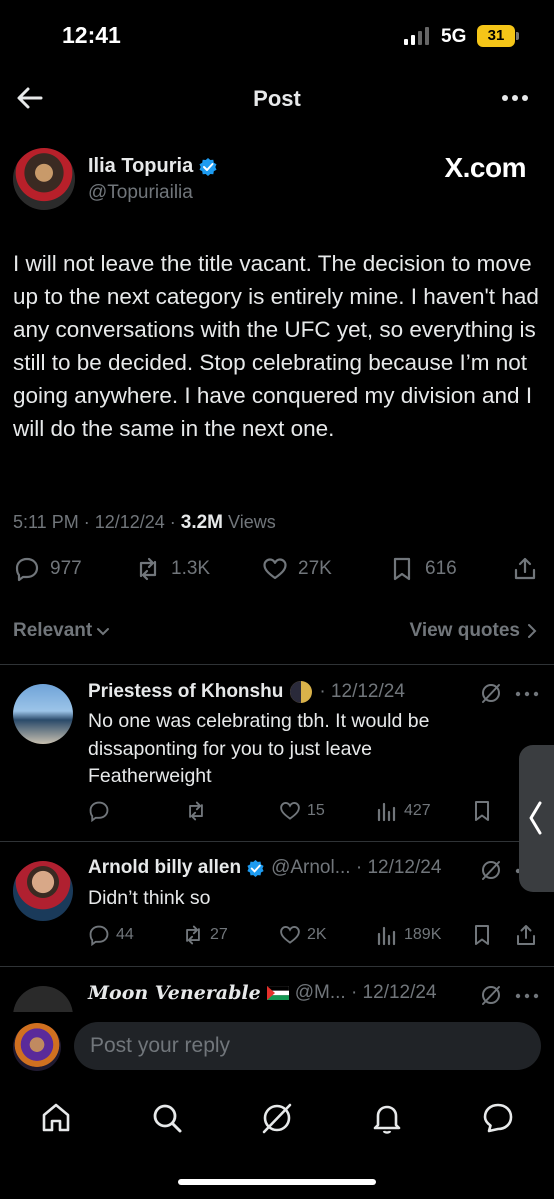 The height and width of the screenshot is (1199, 554). What do you see at coordinates (185, 692) in the screenshot?
I see `reply-author-name: Priestess of Khonshu` at bounding box center [185, 692].